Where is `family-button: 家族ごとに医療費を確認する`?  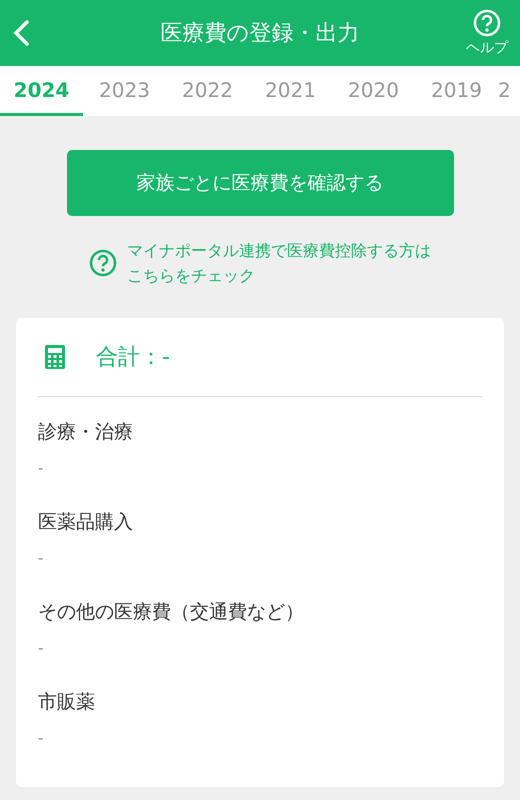
family-button: 家族ごとに医療費を確認する is located at coordinates (260, 183).